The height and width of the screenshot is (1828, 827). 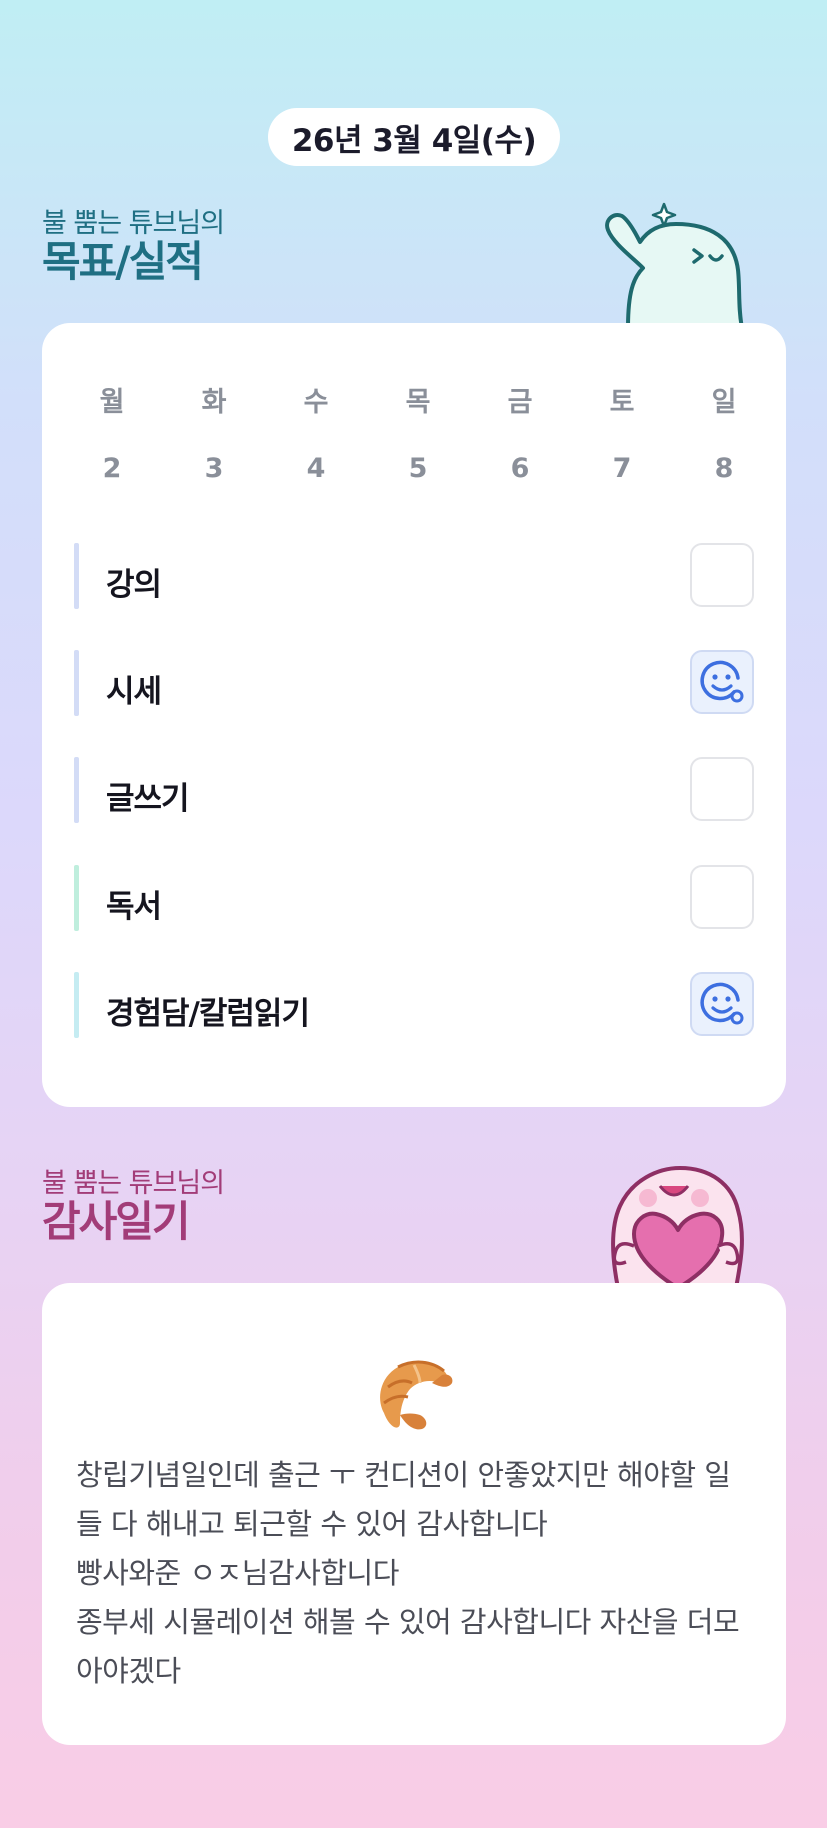 I want to click on date-cell: 6, so click(x=520, y=468).